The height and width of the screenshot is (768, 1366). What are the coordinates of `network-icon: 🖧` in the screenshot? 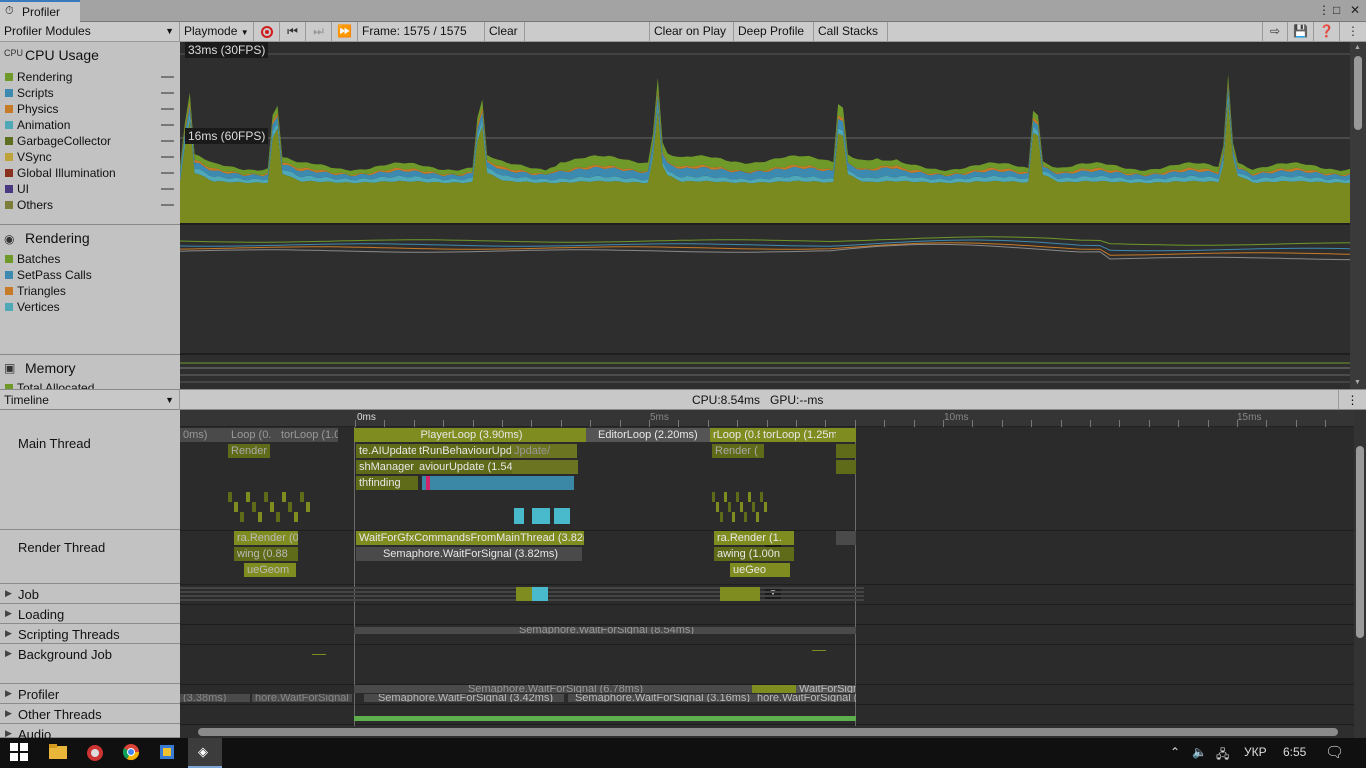 It's located at (1222, 755).